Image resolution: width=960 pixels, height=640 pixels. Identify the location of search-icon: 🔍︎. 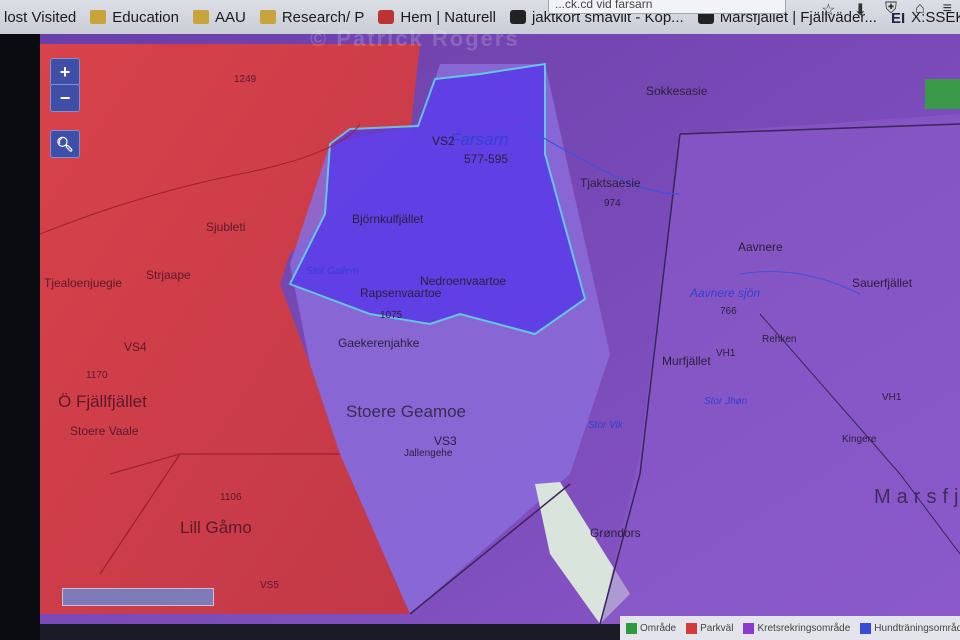
(65, 144).